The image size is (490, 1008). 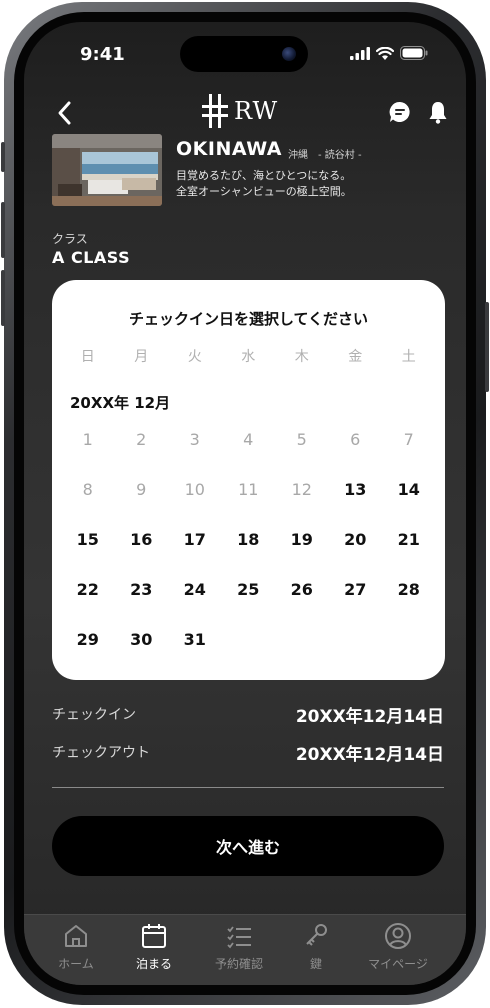 I want to click on status-time: 9:41, so click(x=102, y=54).